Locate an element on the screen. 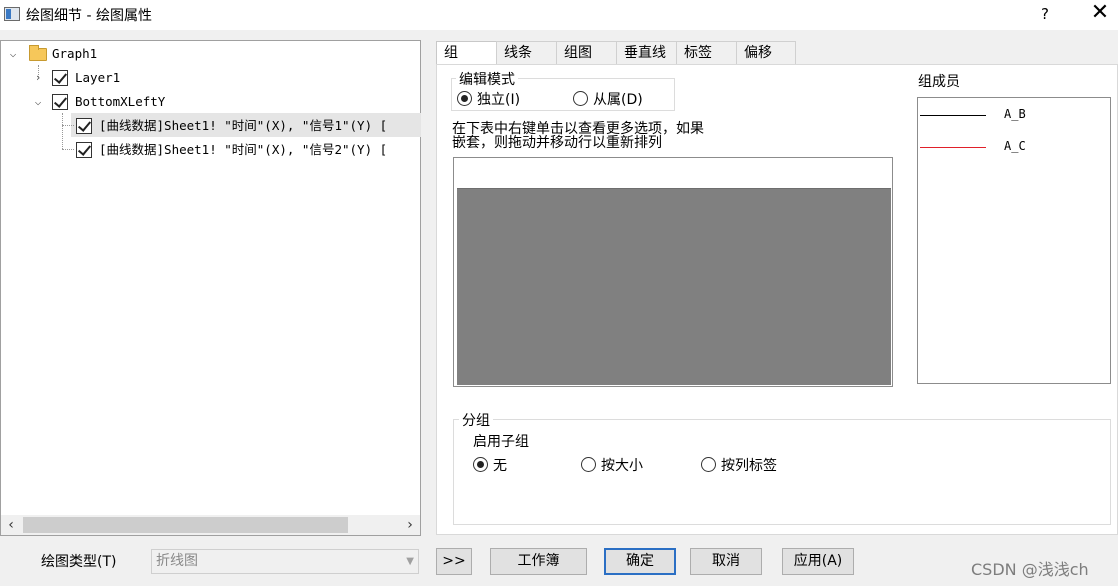  radio-dependent is located at coordinates (580, 98).